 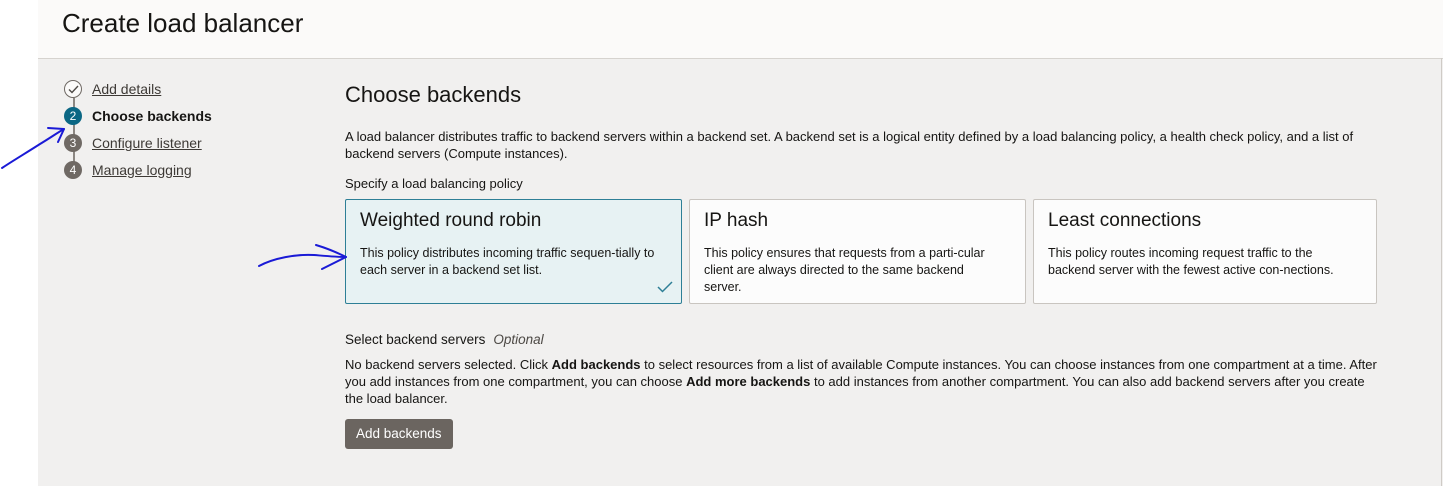 What do you see at coordinates (147, 143) in the screenshot?
I see `step-label: Configure listener` at bounding box center [147, 143].